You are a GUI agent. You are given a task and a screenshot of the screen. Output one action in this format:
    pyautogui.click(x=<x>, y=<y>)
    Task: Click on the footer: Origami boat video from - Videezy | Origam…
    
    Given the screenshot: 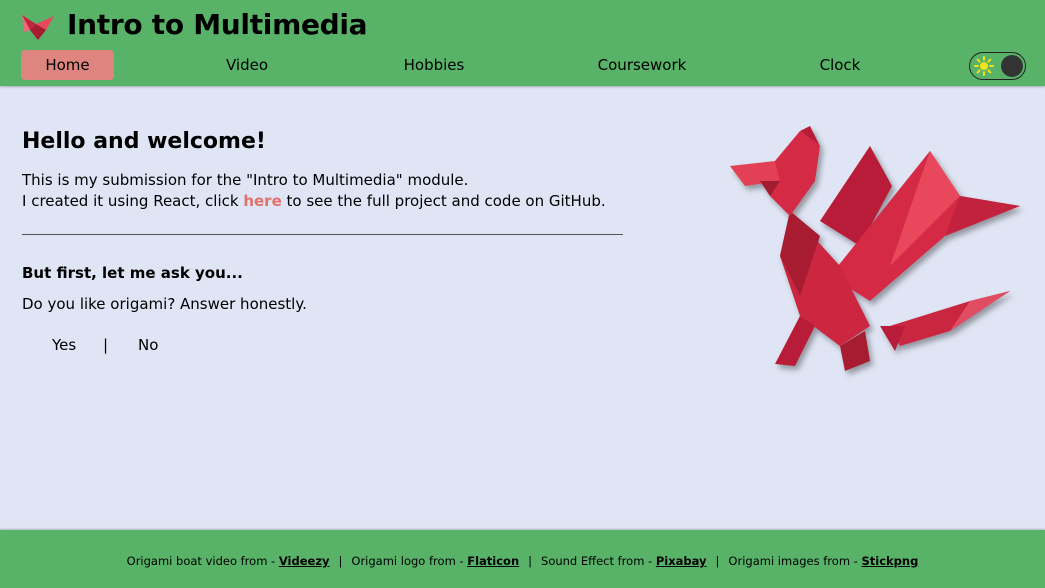 What is the action you would take?
    pyautogui.click(x=522, y=559)
    